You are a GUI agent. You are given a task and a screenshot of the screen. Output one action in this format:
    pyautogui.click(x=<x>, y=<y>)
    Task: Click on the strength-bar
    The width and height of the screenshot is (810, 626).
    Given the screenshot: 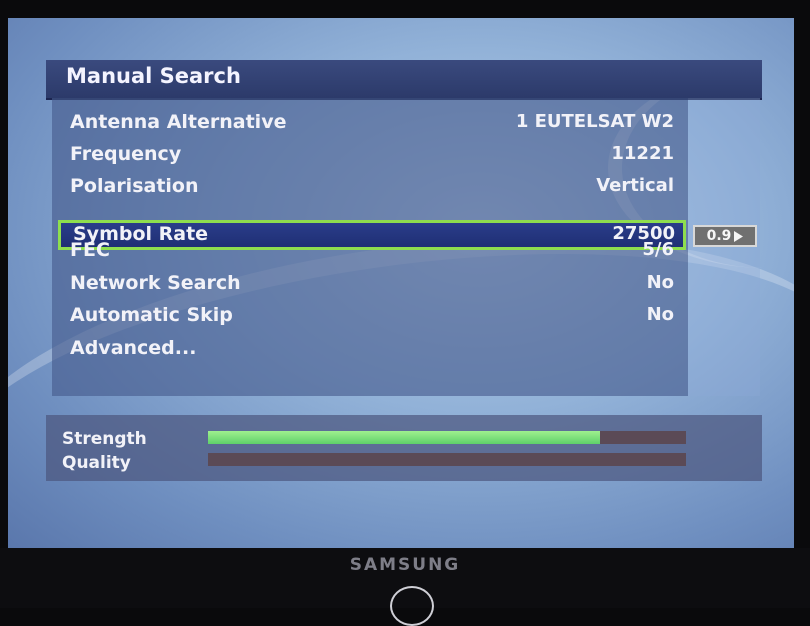 What is the action you would take?
    pyautogui.click(x=447, y=437)
    